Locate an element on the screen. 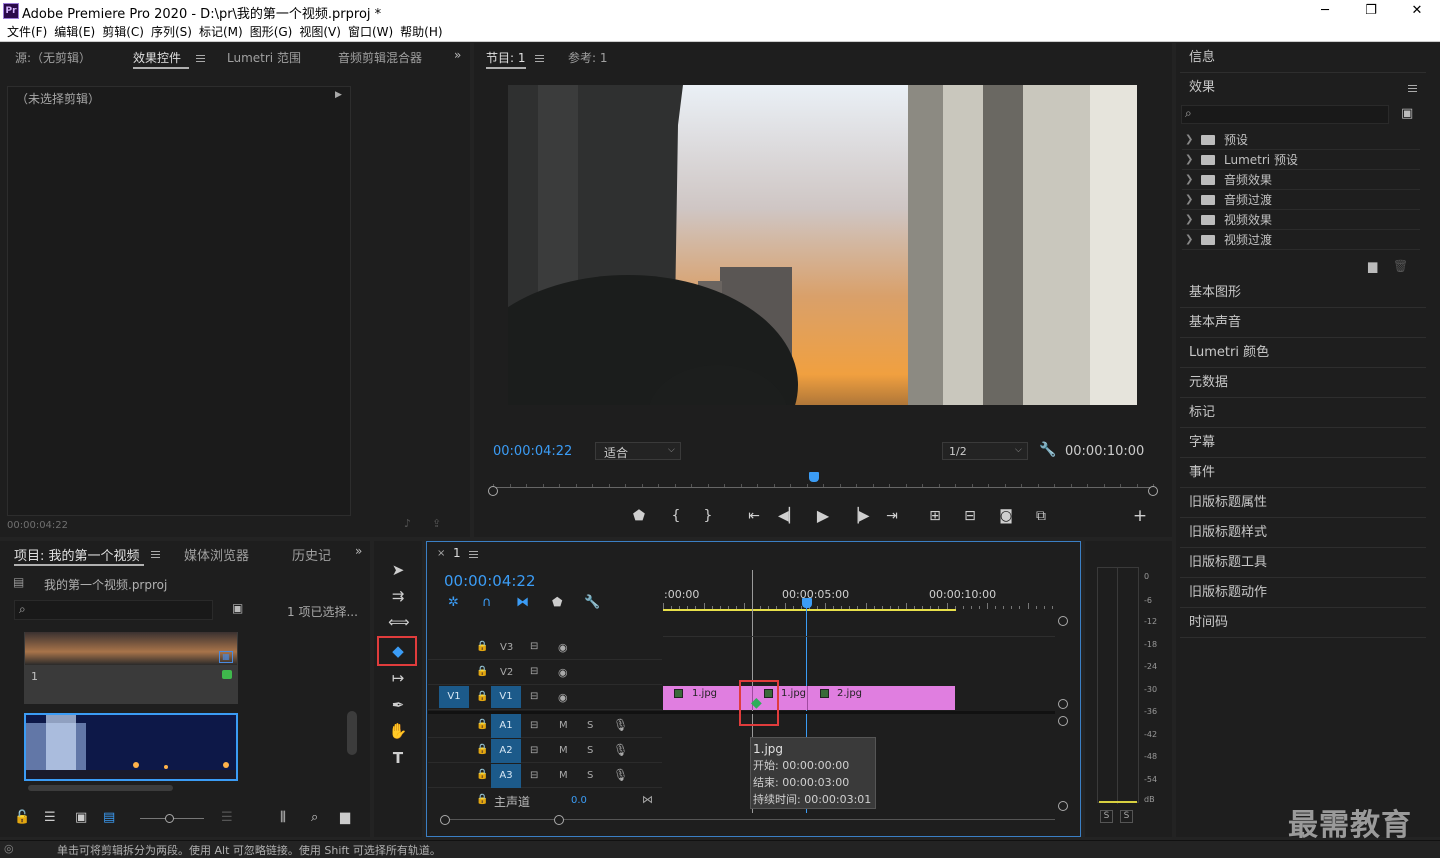  menu-graphics: 图形(G) is located at coordinates (268, 32).